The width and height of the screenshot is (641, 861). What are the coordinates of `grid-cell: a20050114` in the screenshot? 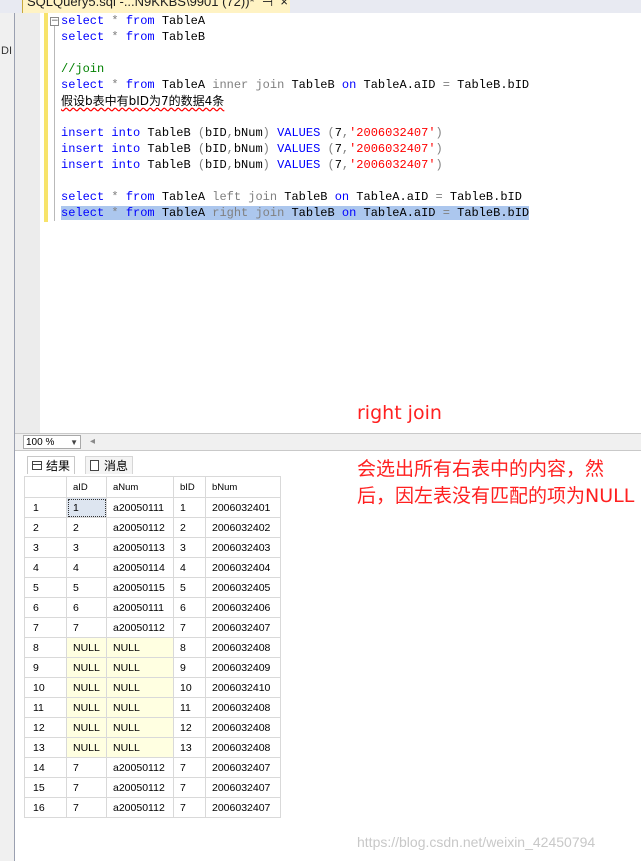 It's located at (140, 567).